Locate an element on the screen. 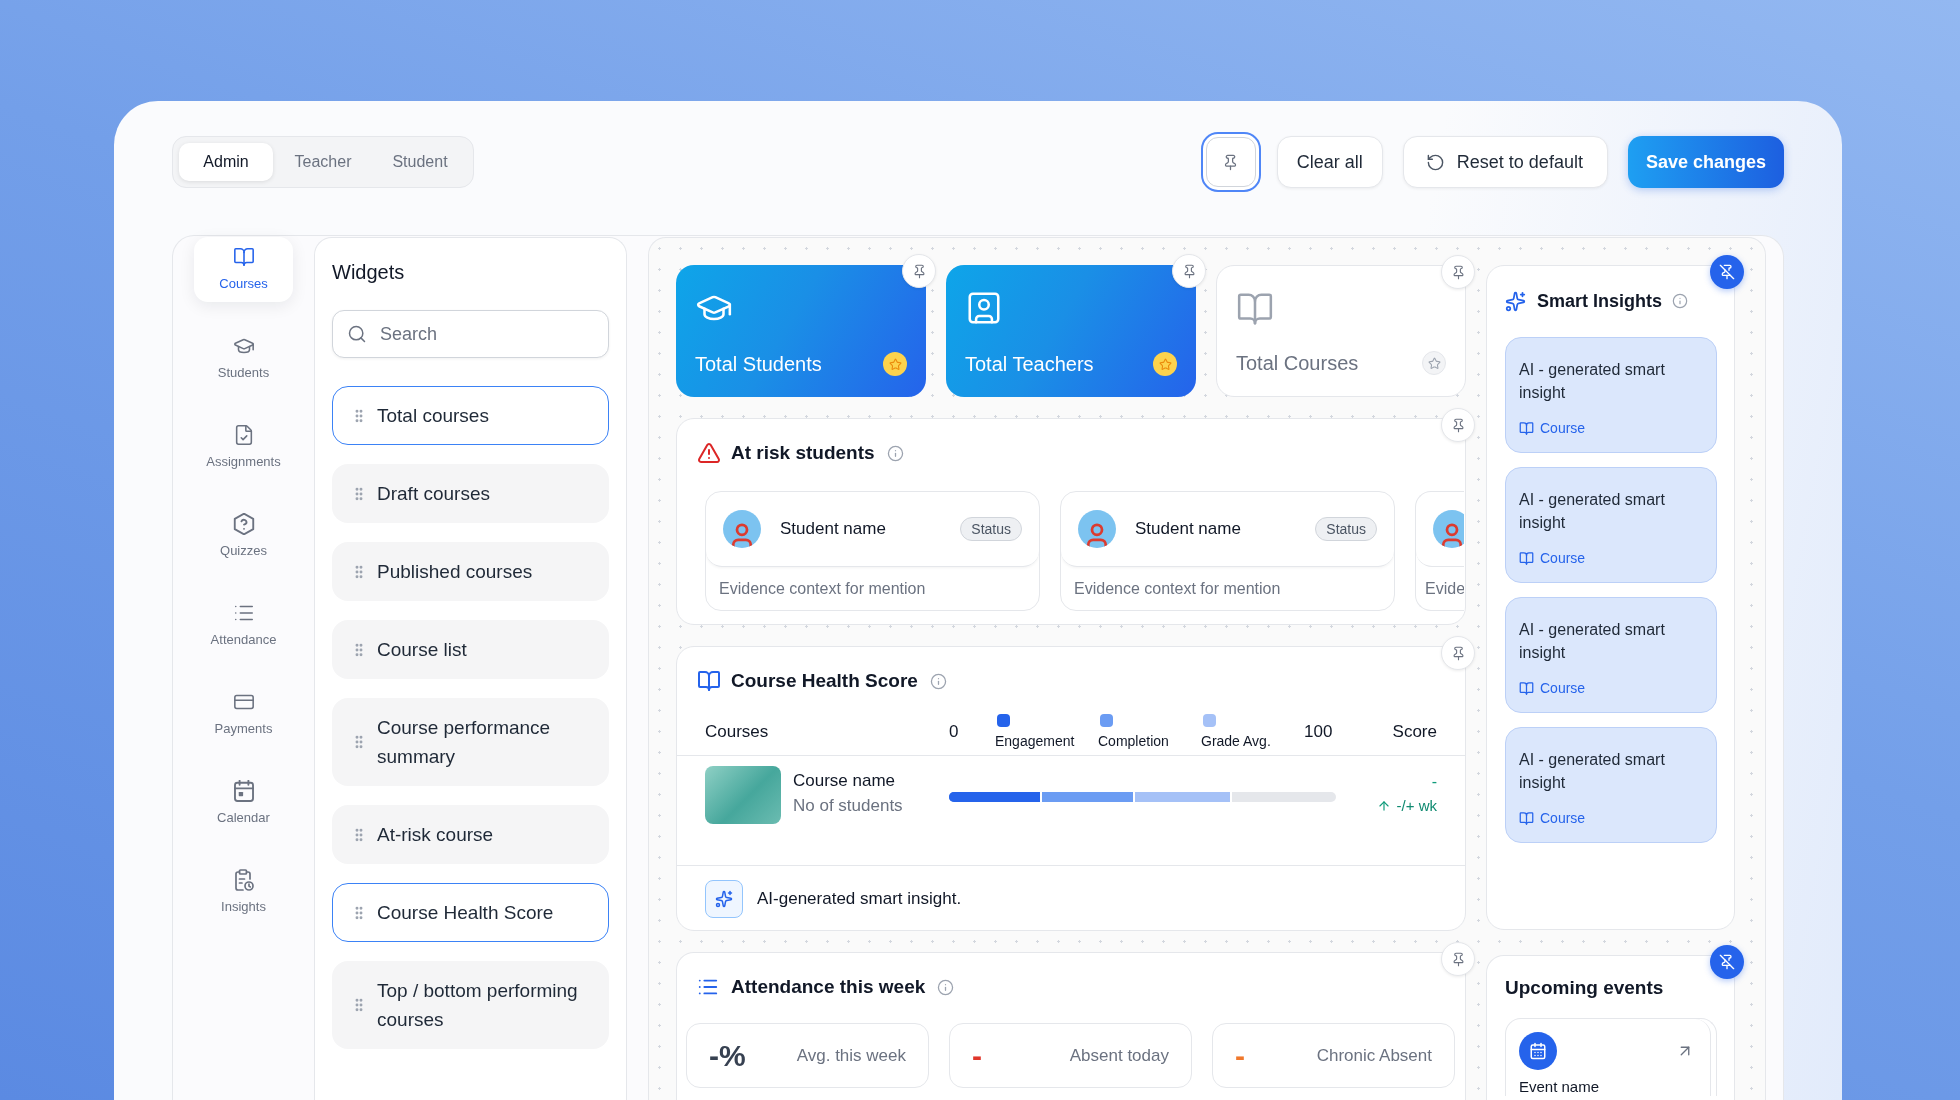  stat-label: Total Students is located at coordinates (758, 364).